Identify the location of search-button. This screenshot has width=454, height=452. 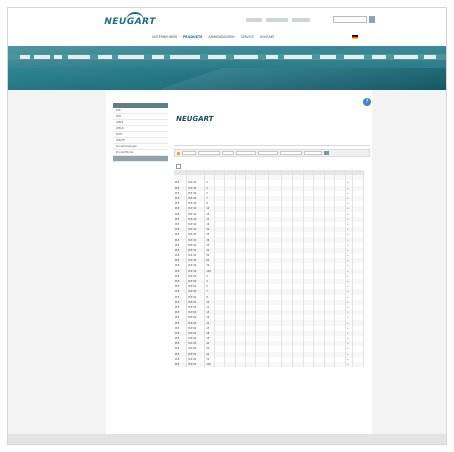
(372, 19).